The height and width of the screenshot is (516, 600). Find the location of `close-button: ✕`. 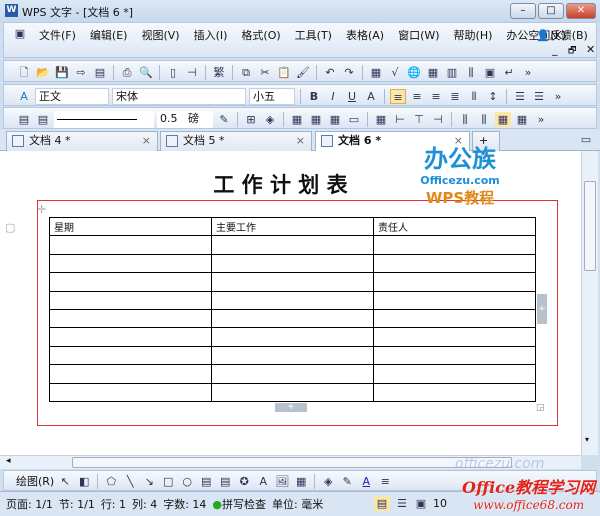

close-button: ✕ is located at coordinates (581, 11).